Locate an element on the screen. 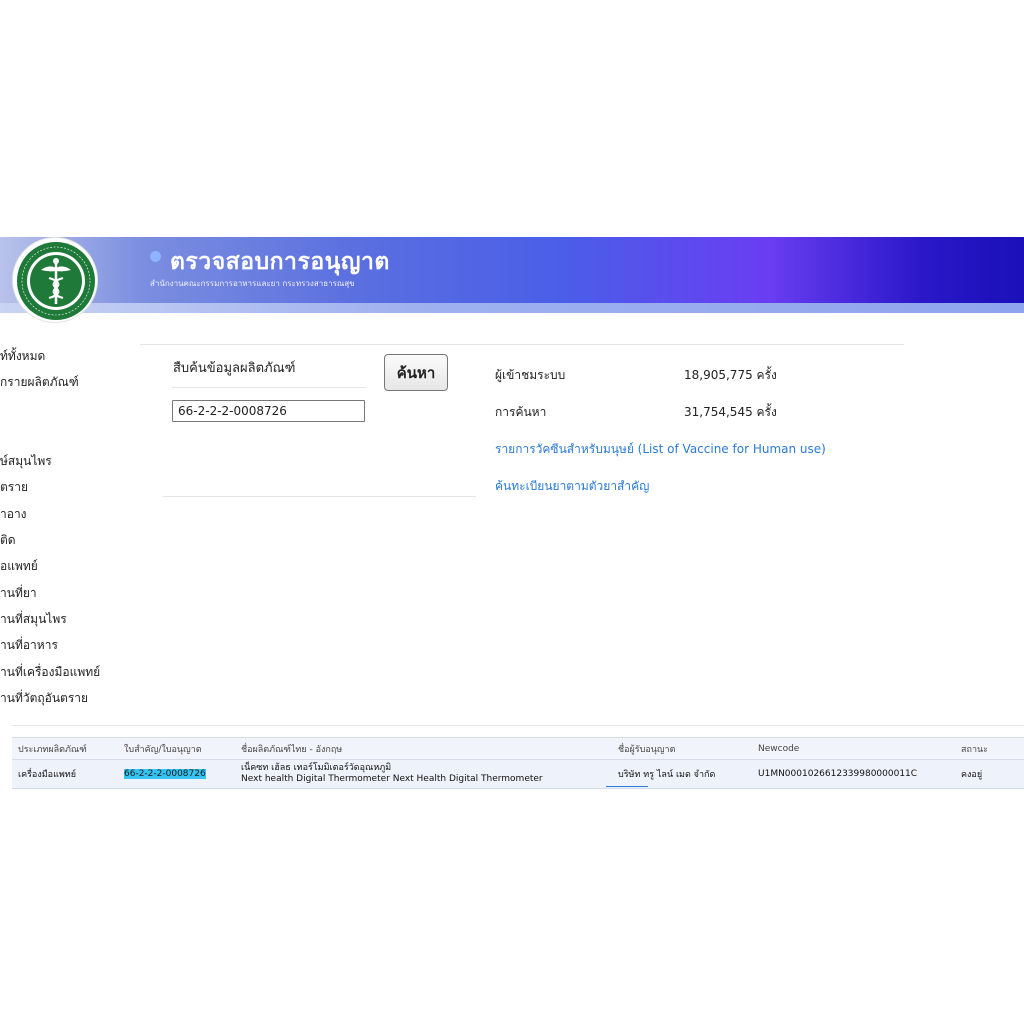  sidebar-item-hazardous-premises: านที่วัตถุอันตราย is located at coordinates (44, 698).